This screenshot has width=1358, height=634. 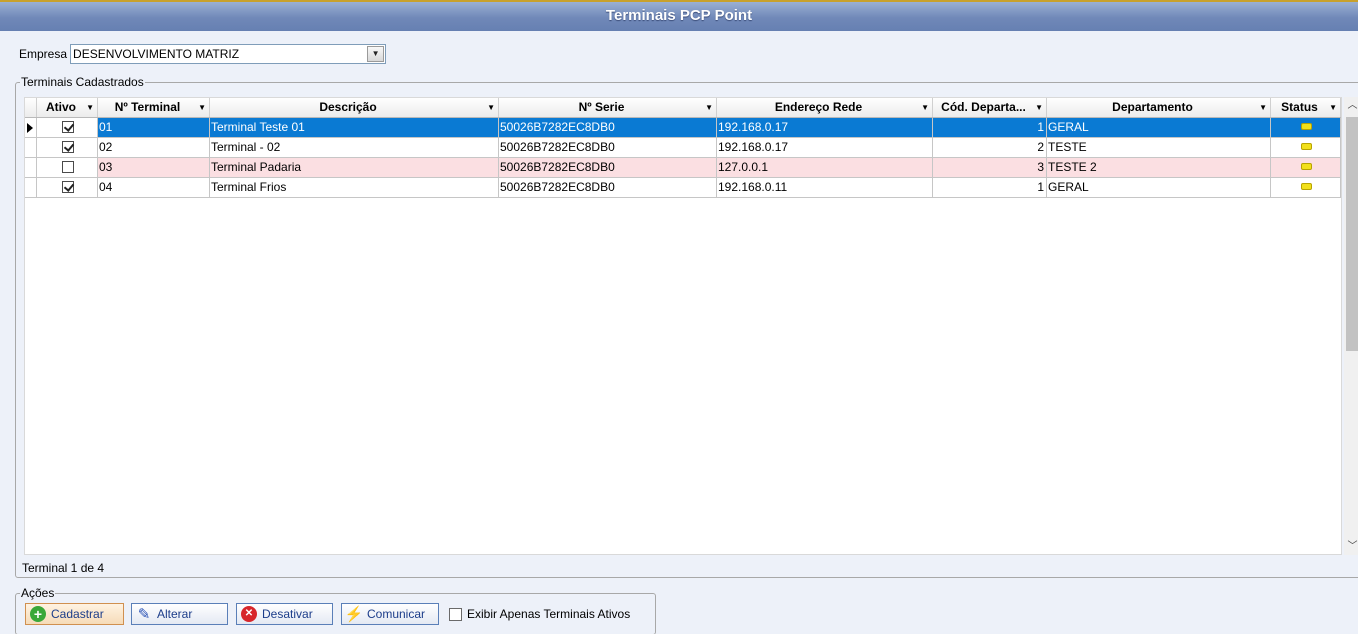 What do you see at coordinates (679, 15) in the screenshot?
I see `window-title: Terminais PCP Point` at bounding box center [679, 15].